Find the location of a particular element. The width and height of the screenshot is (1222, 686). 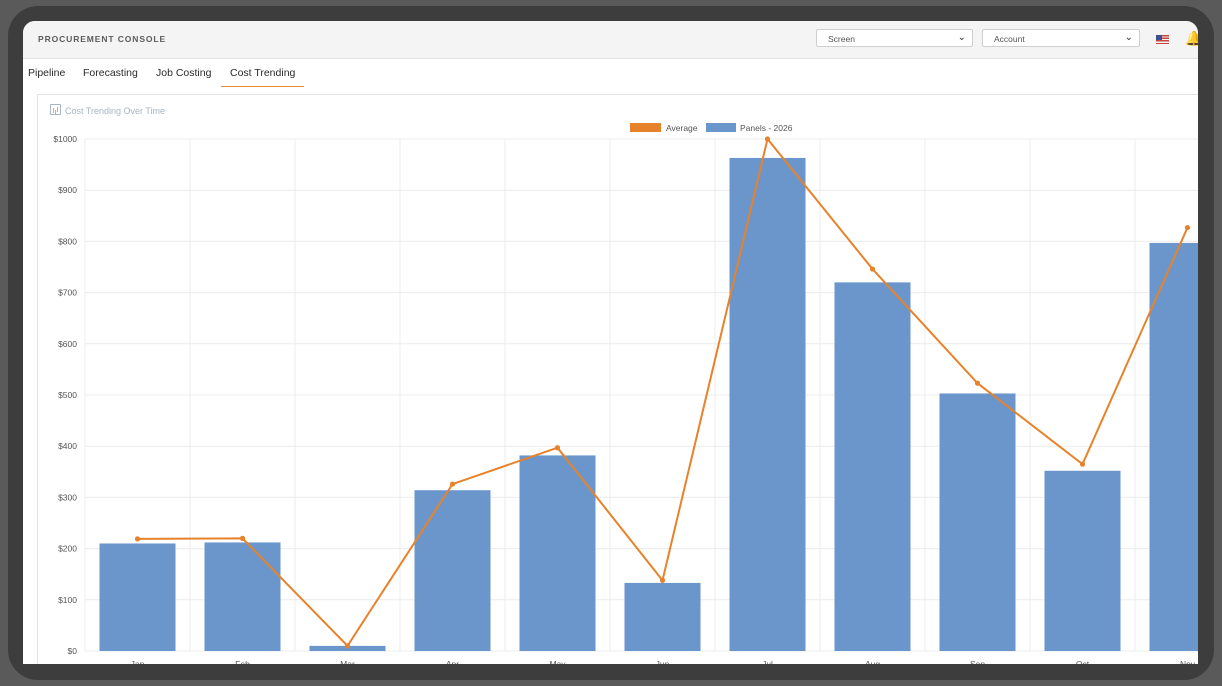

x-tick-label: Sep is located at coordinates (977, 661).